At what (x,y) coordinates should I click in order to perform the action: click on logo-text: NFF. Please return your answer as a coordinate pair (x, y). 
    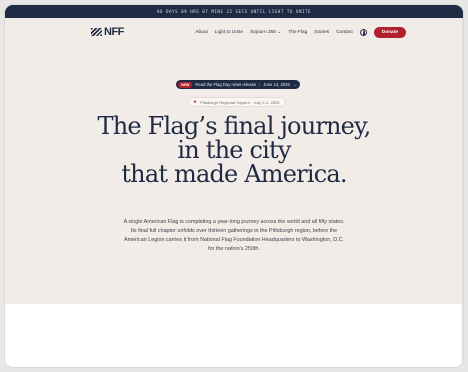
    Looking at the image, I should click on (114, 32).